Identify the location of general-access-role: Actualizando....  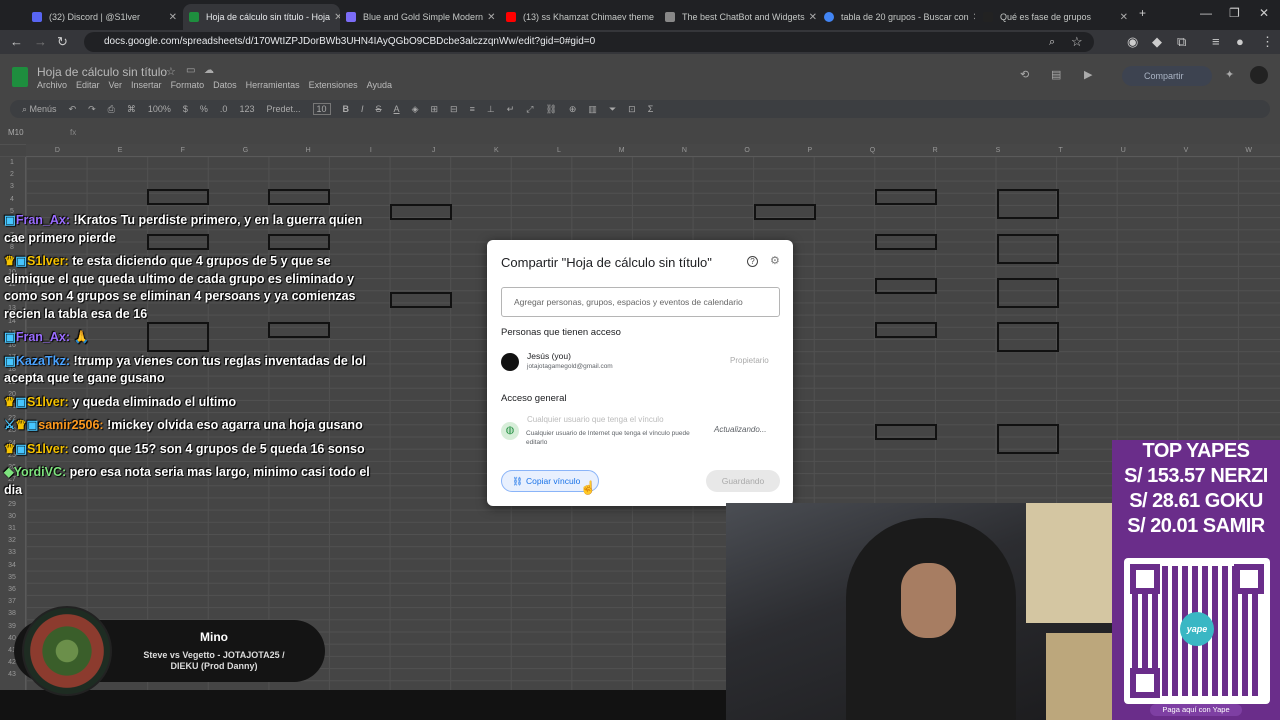
(740, 429).